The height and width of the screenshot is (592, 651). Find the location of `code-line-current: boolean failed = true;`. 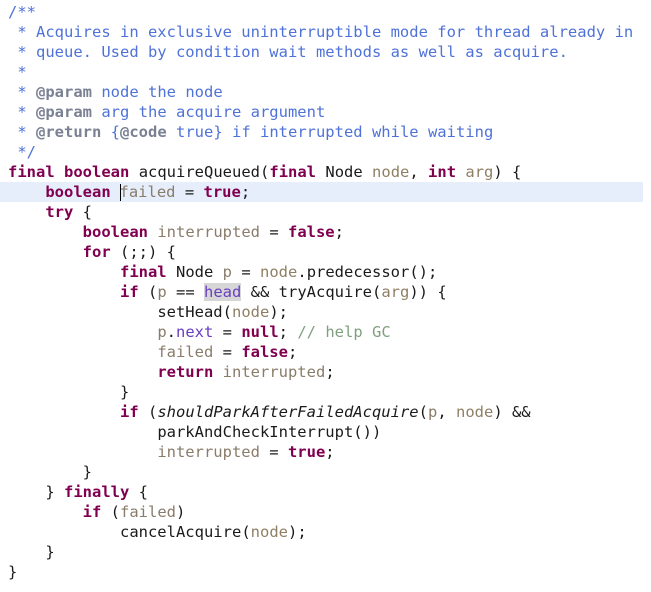

code-line-current: boolean failed = true; is located at coordinates (321, 192).